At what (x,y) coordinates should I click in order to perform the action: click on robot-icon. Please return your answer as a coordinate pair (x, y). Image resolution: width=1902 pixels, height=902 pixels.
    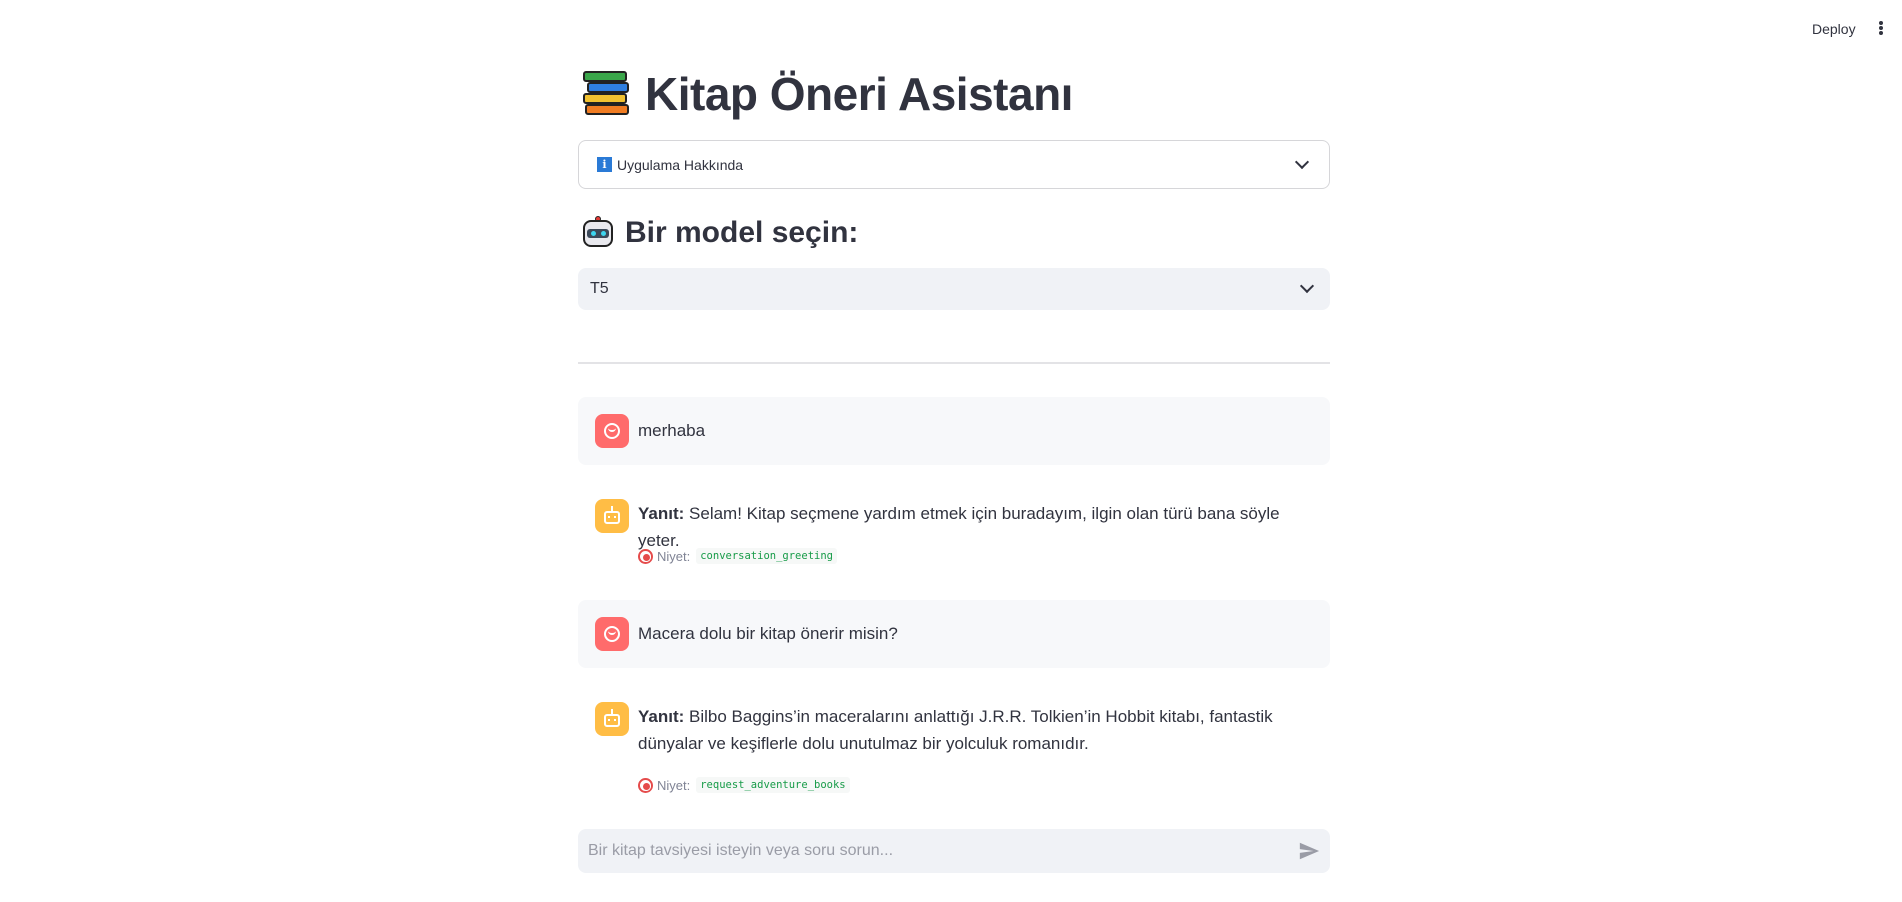
    Looking at the image, I should click on (598, 233).